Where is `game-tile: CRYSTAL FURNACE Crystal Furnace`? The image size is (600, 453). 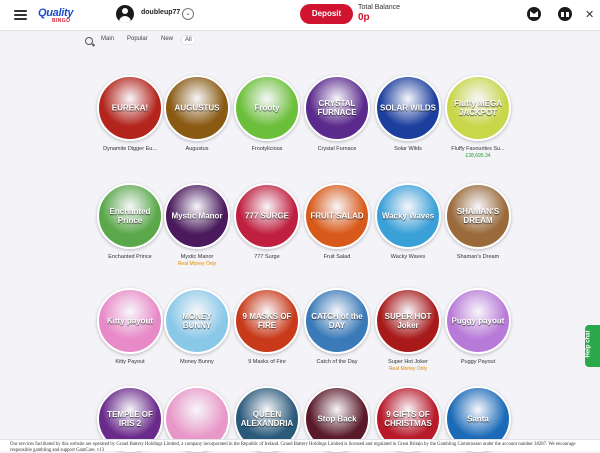 game-tile: CRYSTAL FURNACE Crystal Furnace is located at coordinates (337, 113).